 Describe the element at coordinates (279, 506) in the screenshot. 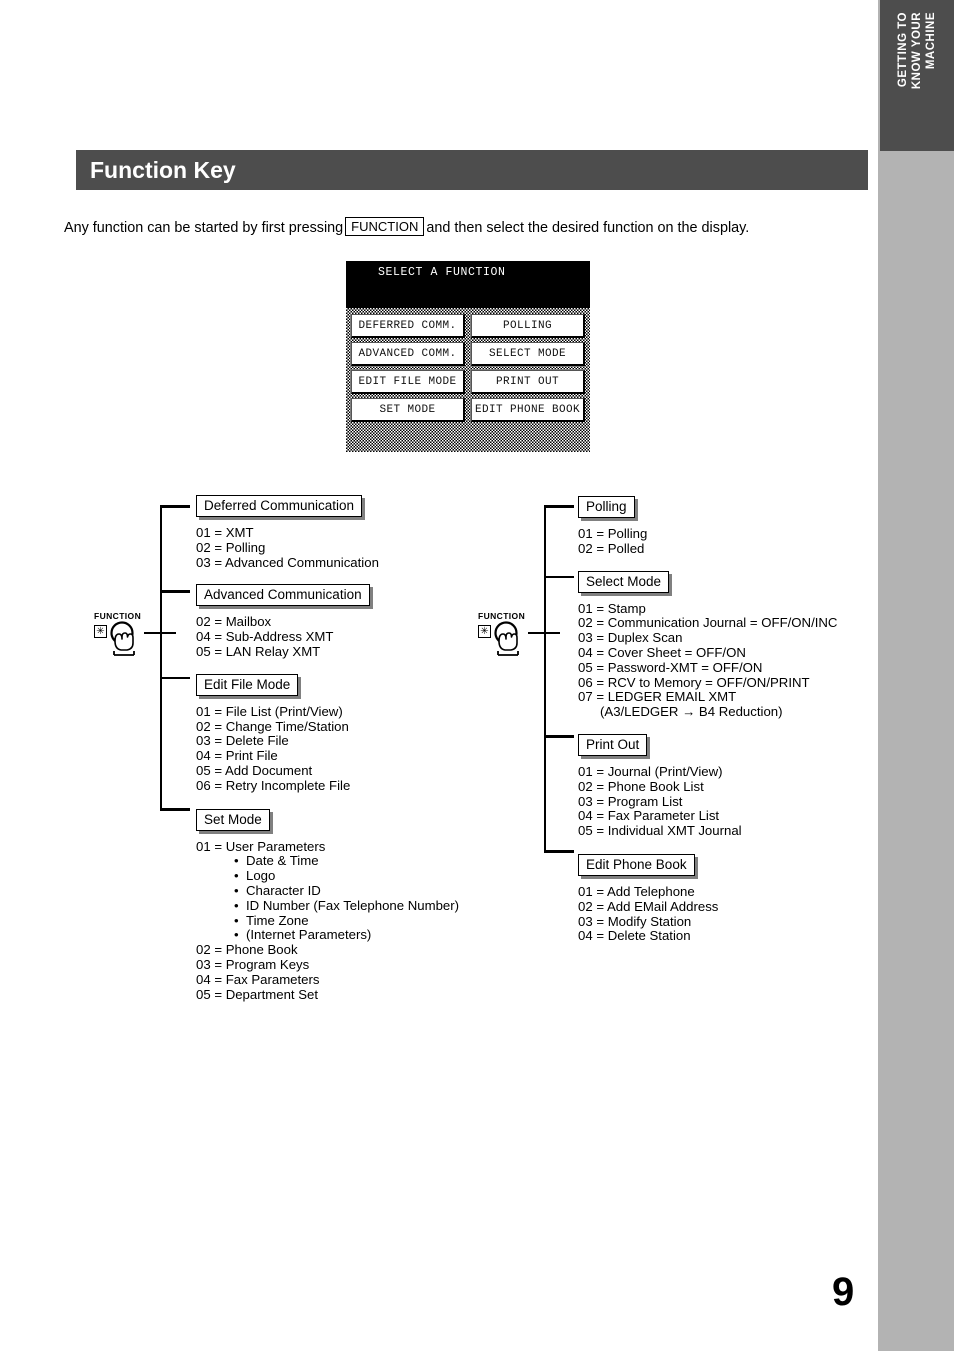

I see `node-label-deferred-communication: Deferred Communication` at that location.